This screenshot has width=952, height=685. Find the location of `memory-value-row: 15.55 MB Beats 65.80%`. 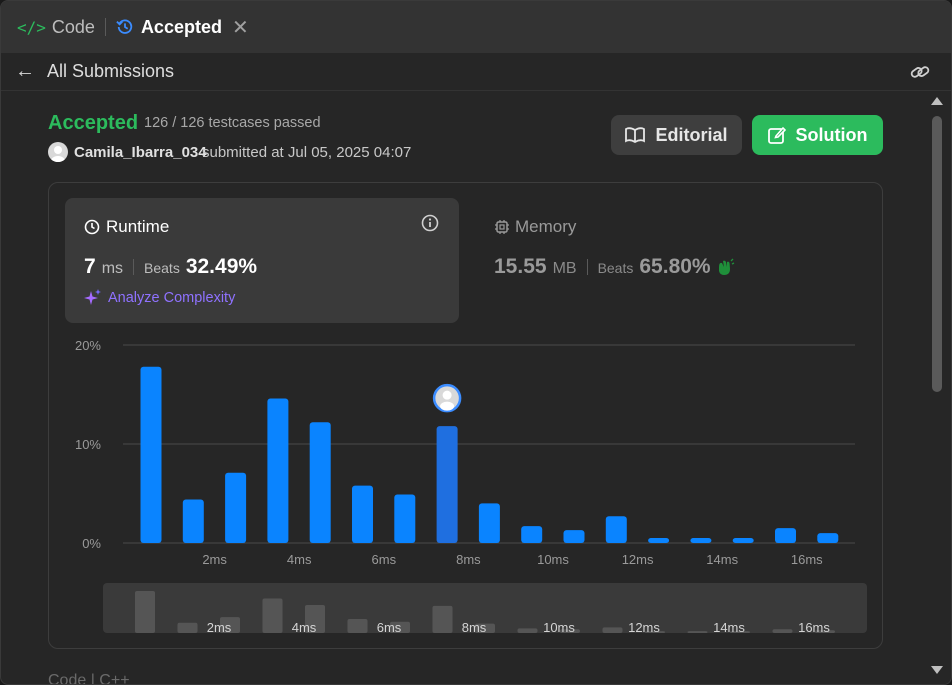

memory-value-row: 15.55 MB Beats 65.80% is located at coordinates (614, 267).